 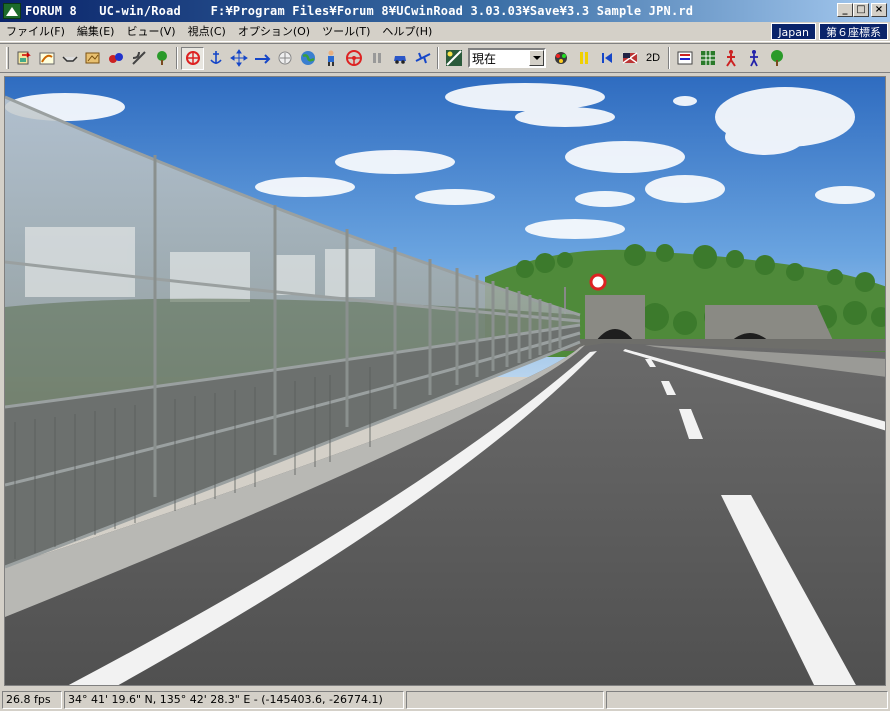 I want to click on menu-help: ヘルプ(H), so click(x=407, y=32).